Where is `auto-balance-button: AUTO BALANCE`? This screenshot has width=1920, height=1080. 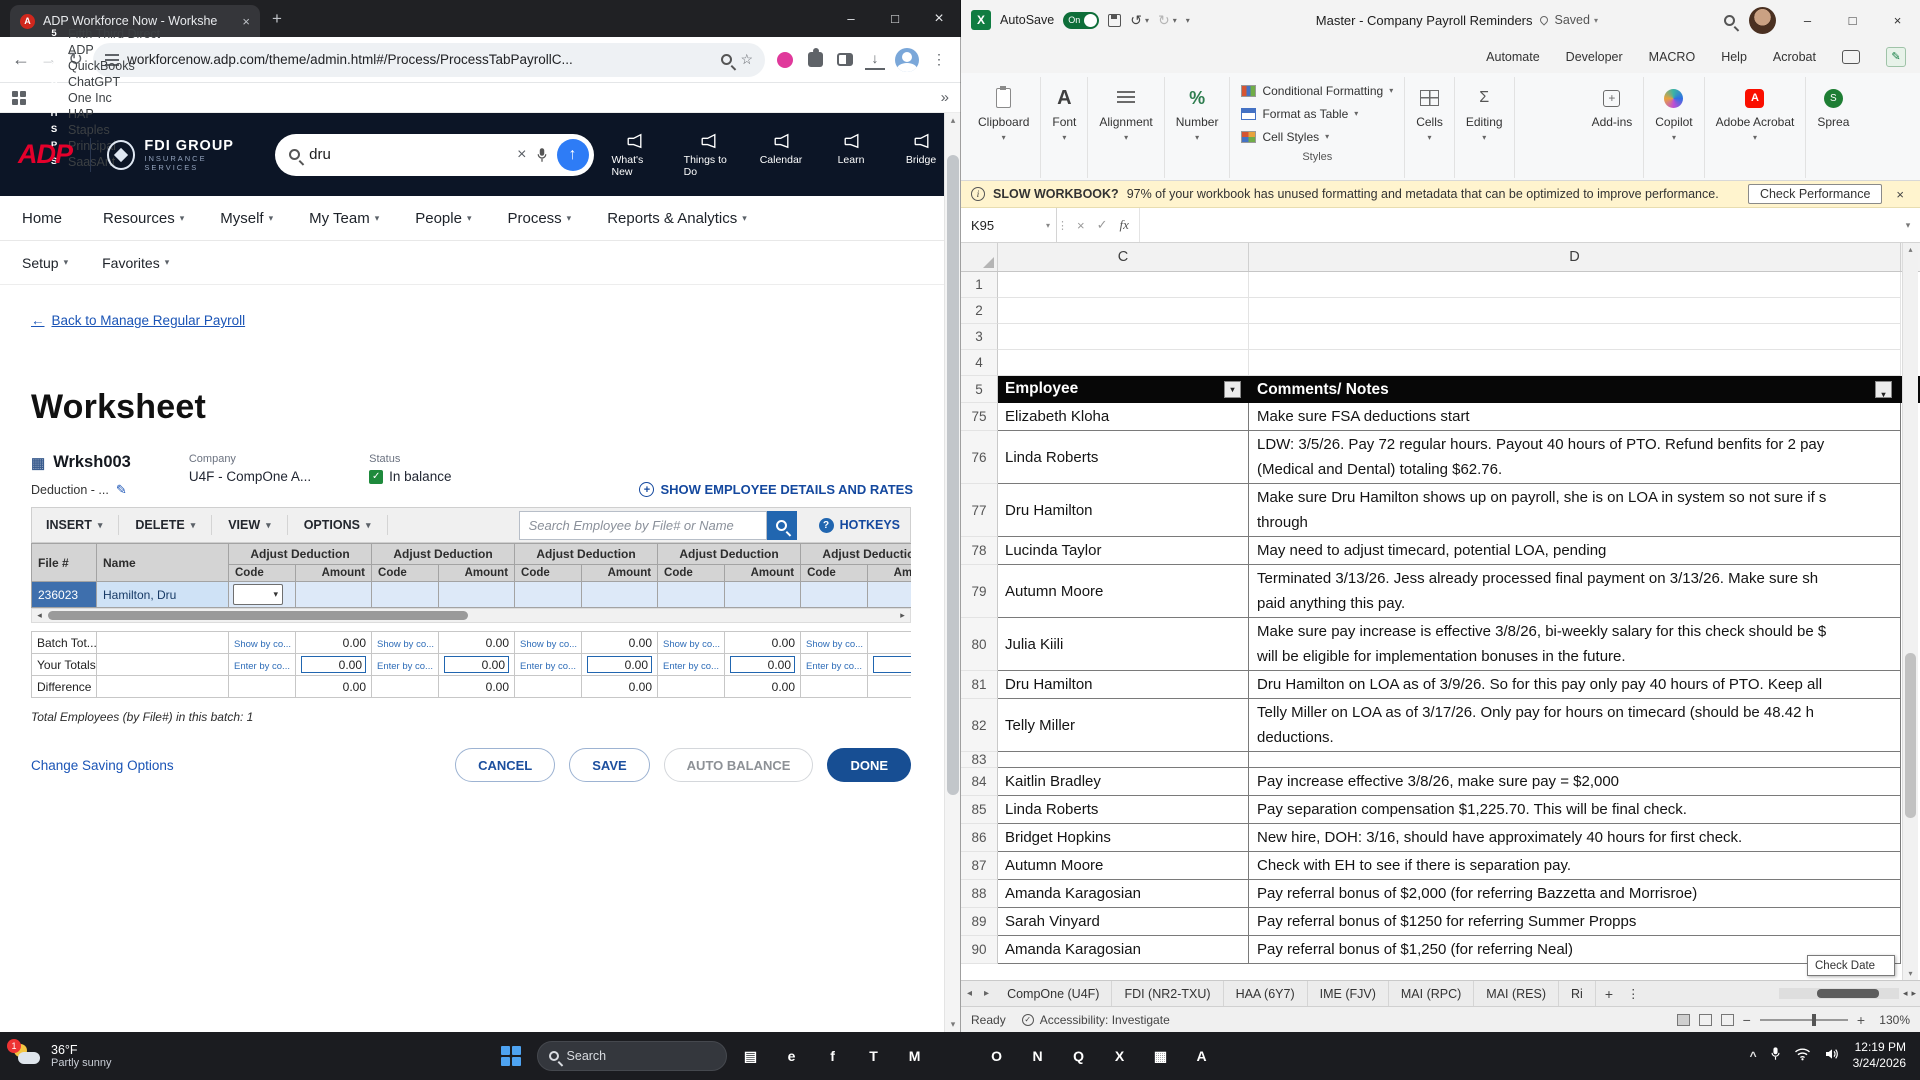
auto-balance-button: AUTO BALANCE is located at coordinates (738, 765).